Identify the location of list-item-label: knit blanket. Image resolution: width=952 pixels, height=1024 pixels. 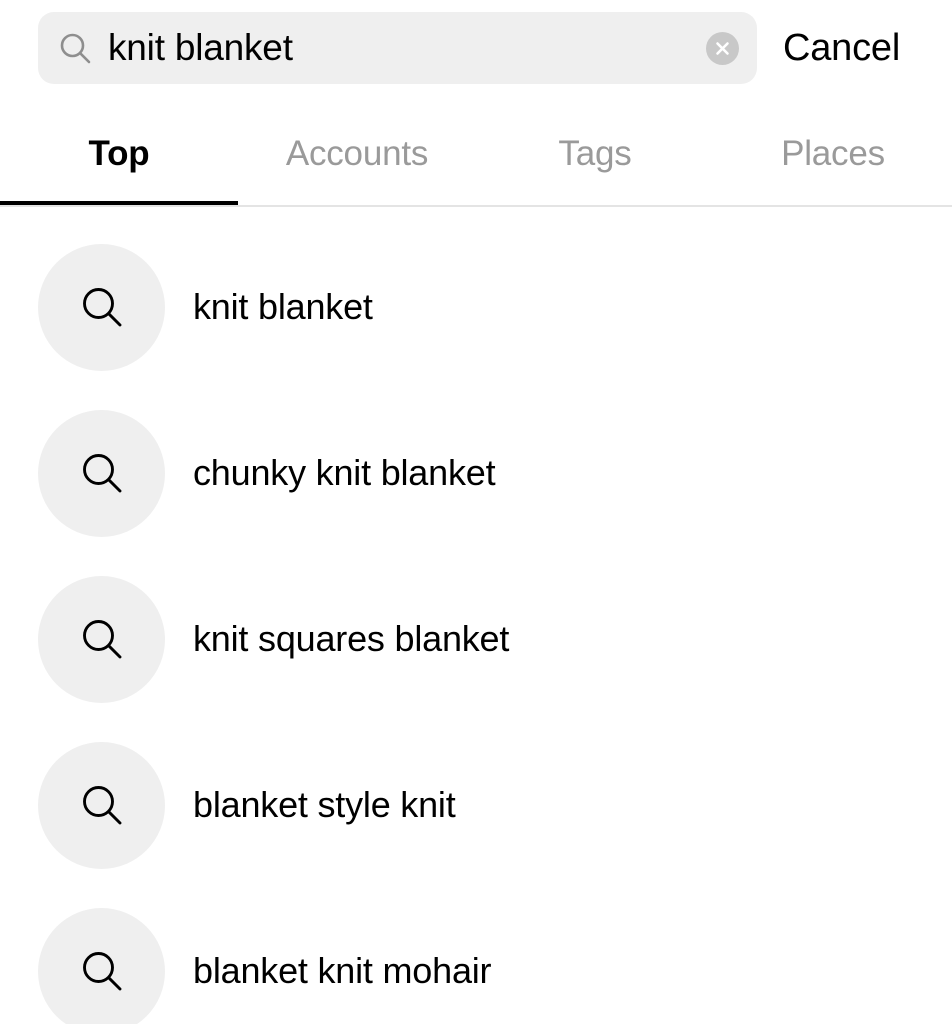
(283, 307).